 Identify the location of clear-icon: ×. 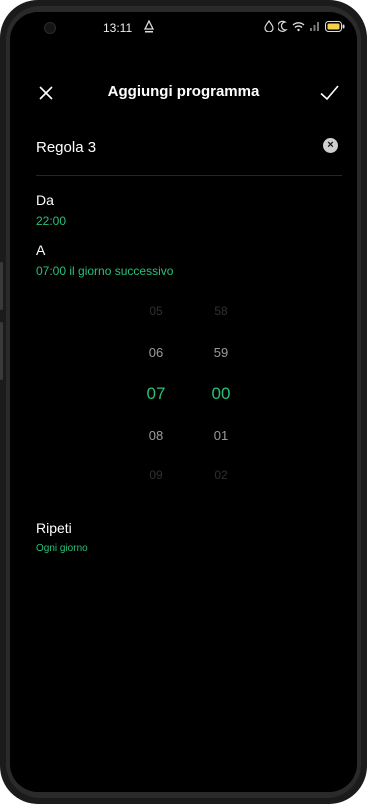
(330, 145).